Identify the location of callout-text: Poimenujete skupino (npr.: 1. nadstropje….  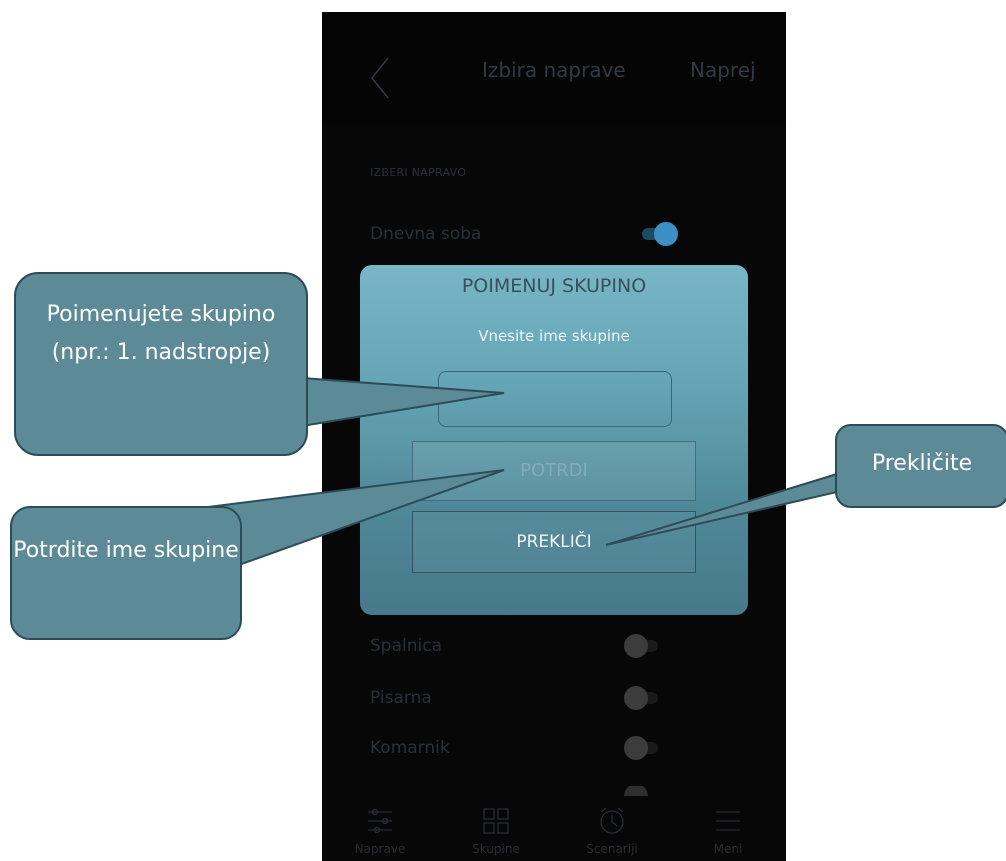
(161, 333).